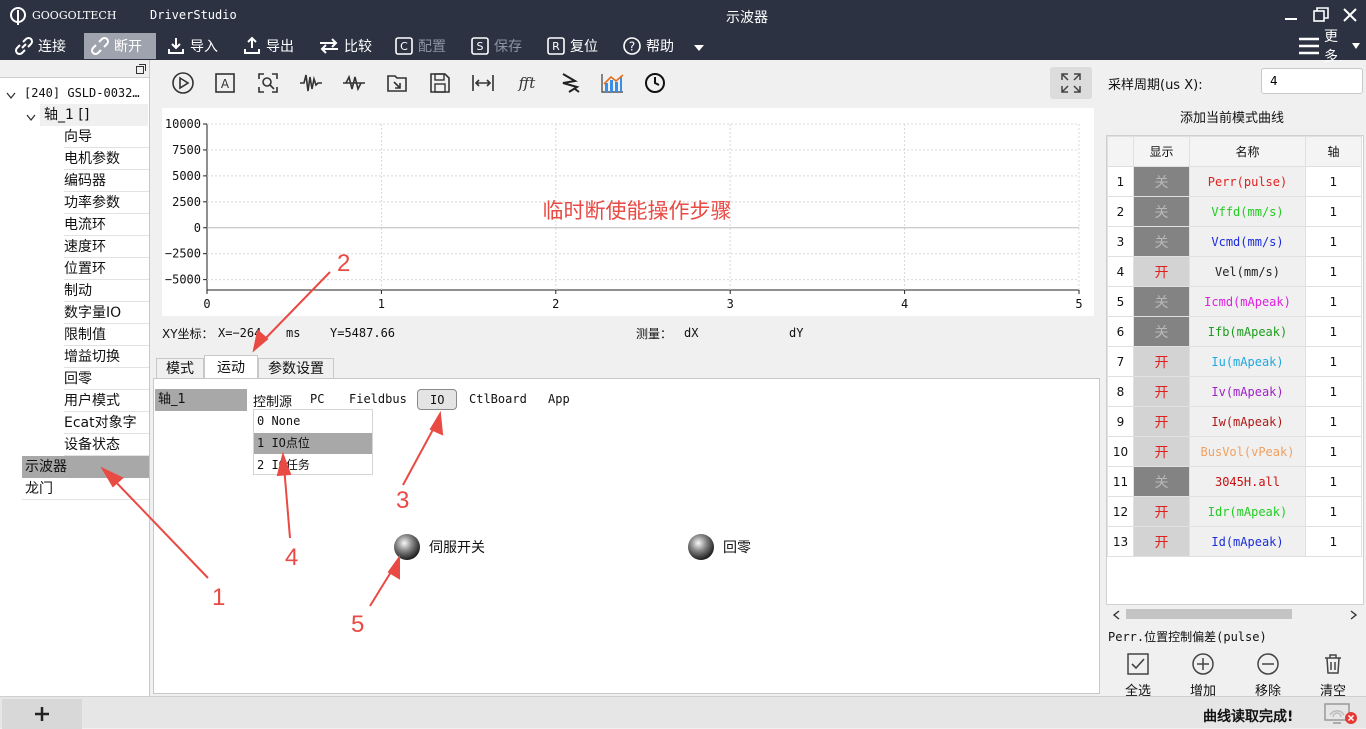 The height and width of the screenshot is (729, 1366). I want to click on source-option-1: Fieldbus, so click(378, 399).